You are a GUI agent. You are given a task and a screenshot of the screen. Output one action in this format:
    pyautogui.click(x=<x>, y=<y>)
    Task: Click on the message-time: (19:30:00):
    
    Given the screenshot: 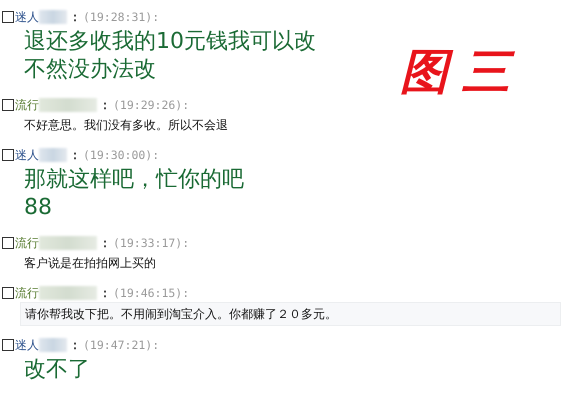 What is the action you would take?
    pyautogui.click(x=121, y=155)
    